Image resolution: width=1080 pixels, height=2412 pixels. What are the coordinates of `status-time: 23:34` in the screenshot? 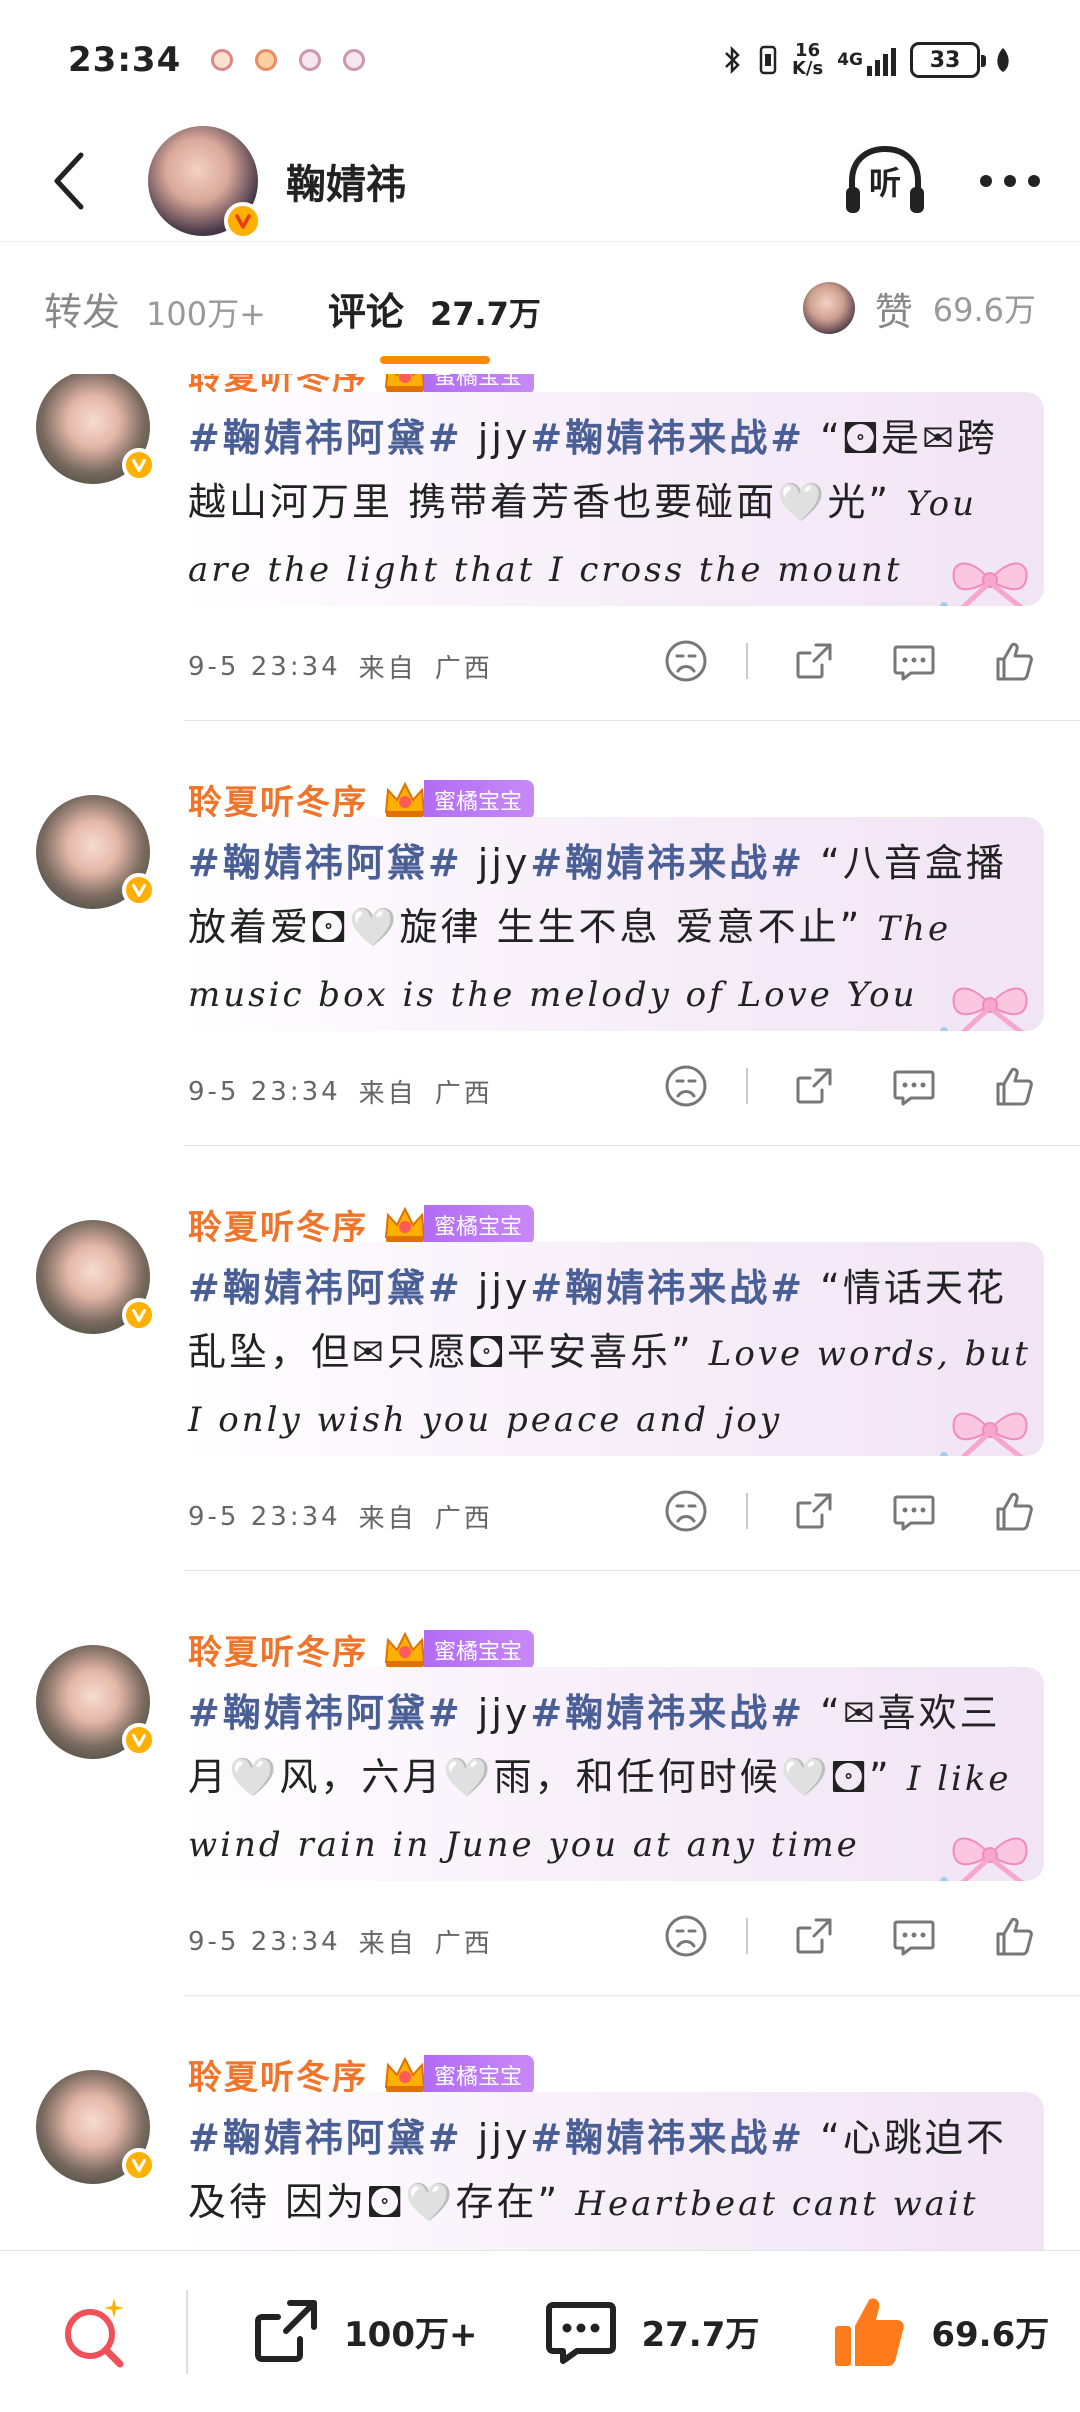 It's located at (125, 60).